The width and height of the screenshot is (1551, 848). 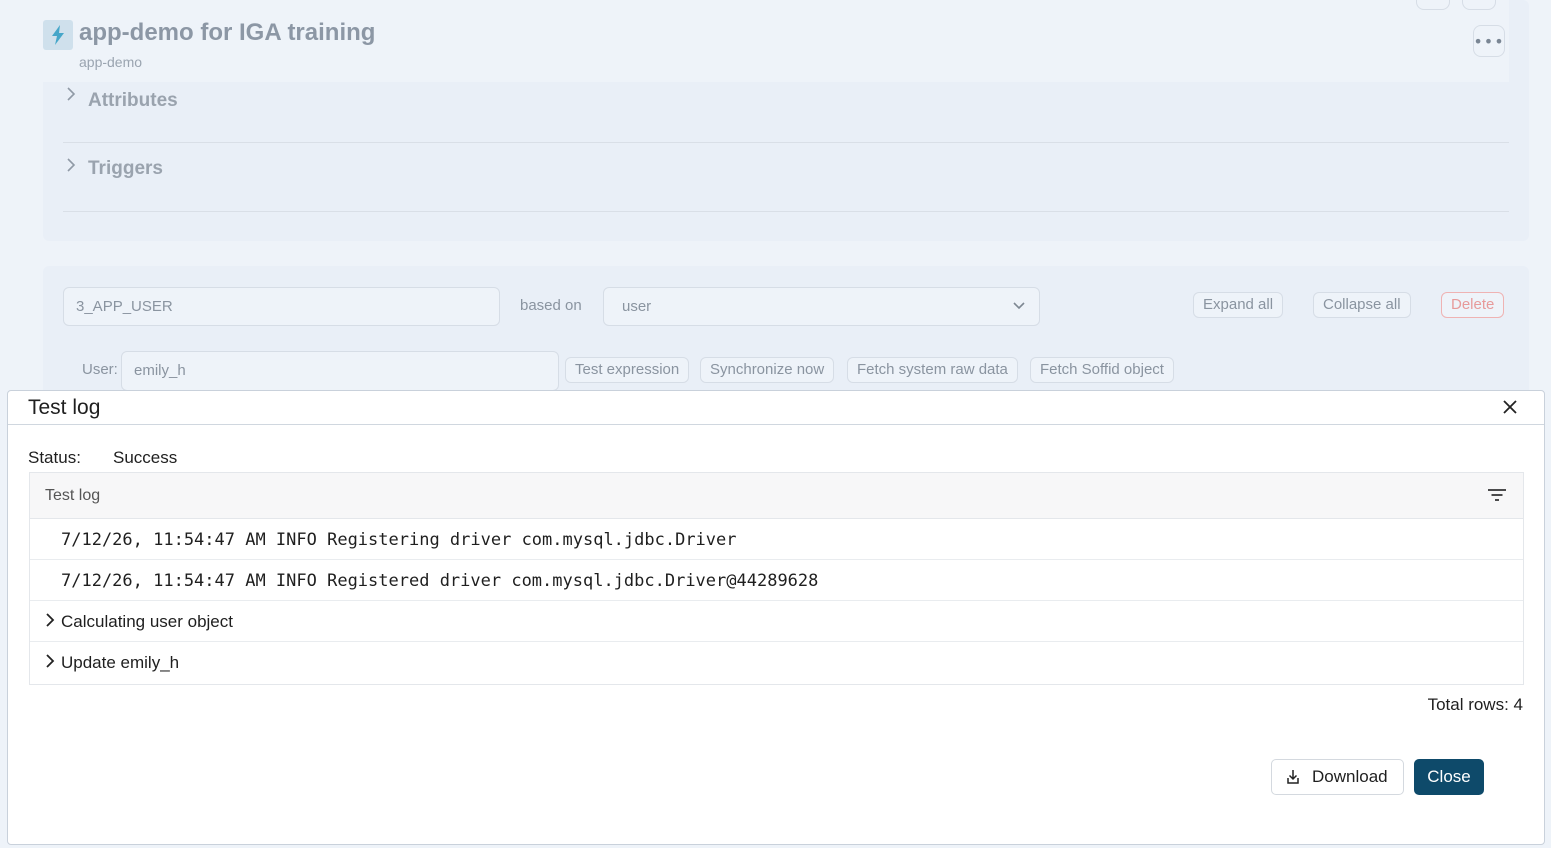 I want to click on fetch-raw-data-button: Fetch system raw data, so click(x=932, y=370).